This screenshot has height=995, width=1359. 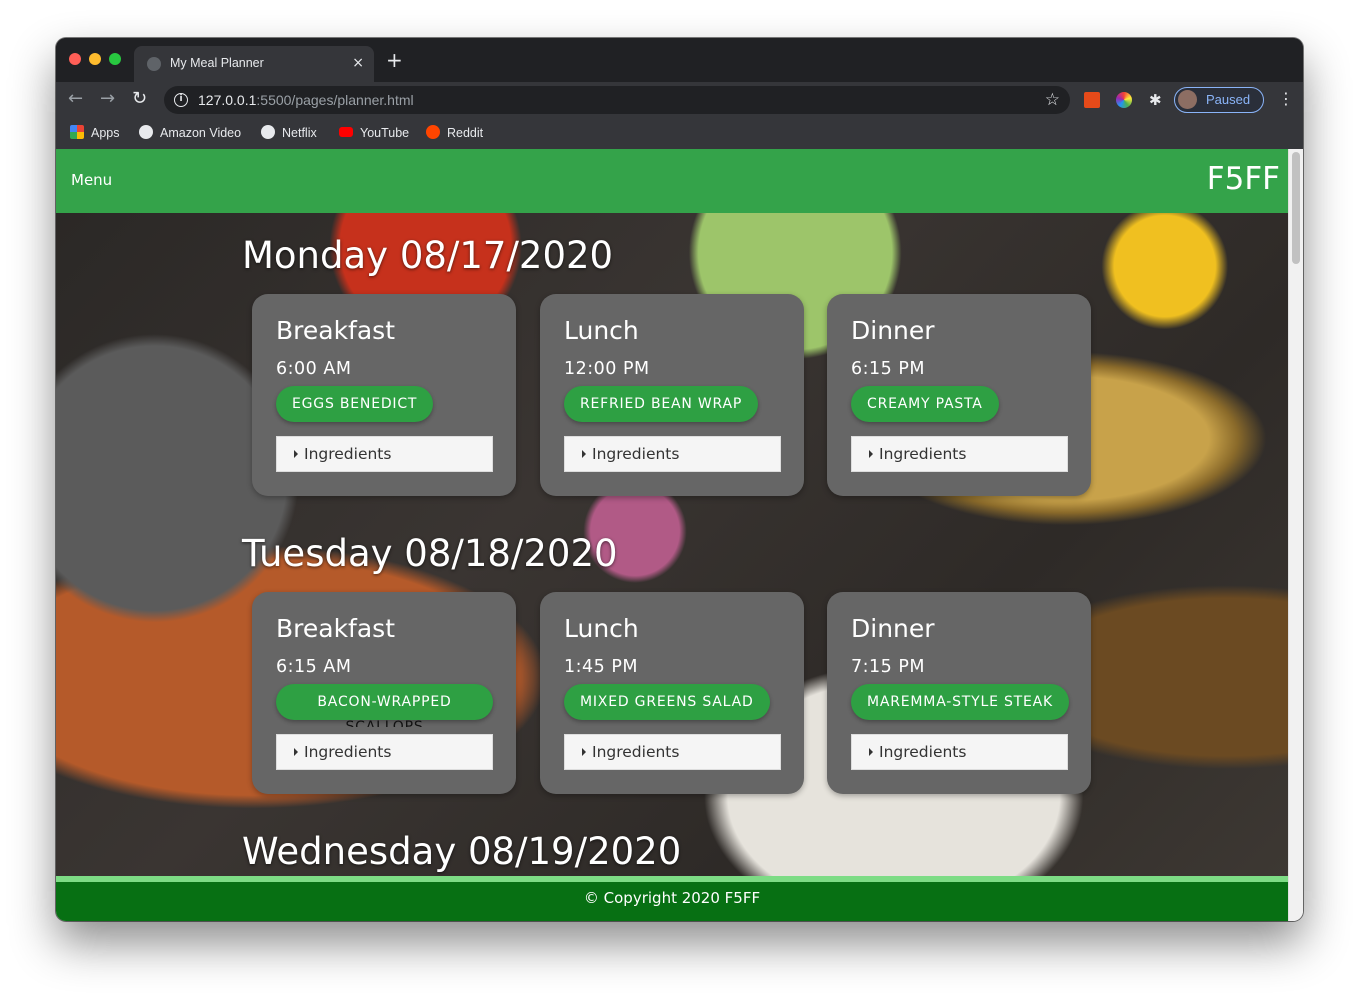 I want to click on meal-time: 12:00 PM, so click(x=607, y=369).